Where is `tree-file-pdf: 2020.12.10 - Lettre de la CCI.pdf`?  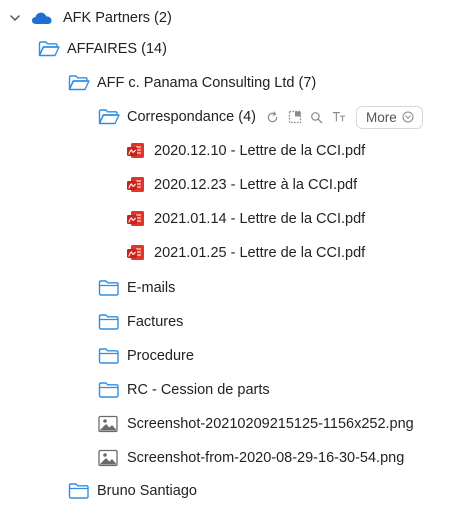 tree-file-pdf: 2020.12.10 - Lettre de la CCI.pdf is located at coordinates (245, 151).